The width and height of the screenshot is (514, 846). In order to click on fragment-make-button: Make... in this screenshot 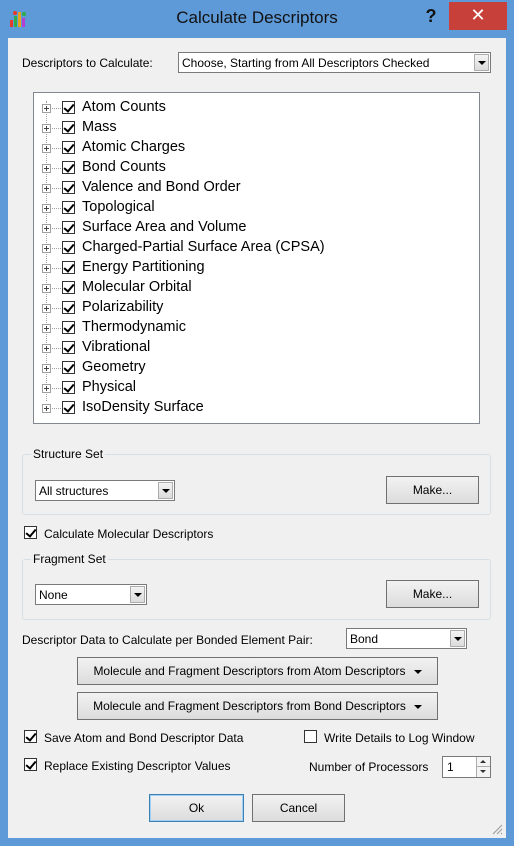, I will do `click(432, 594)`.